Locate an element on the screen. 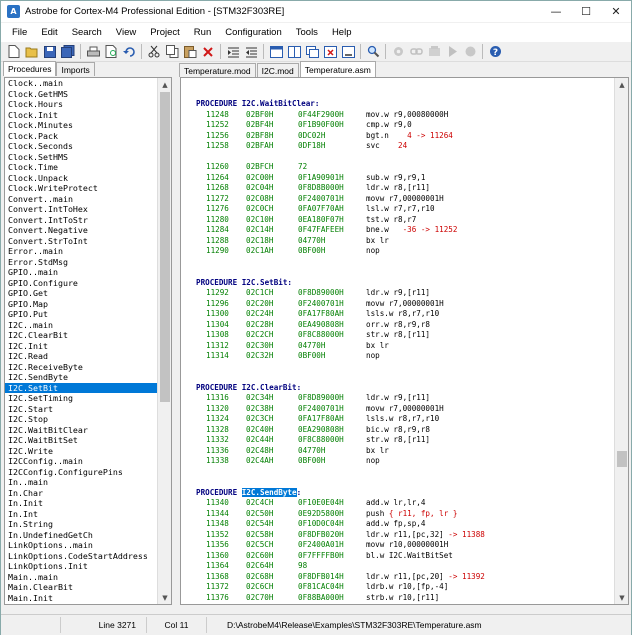 This screenshot has height=635, width=632. procedure-item: I2C.SendByte is located at coordinates (82, 377).